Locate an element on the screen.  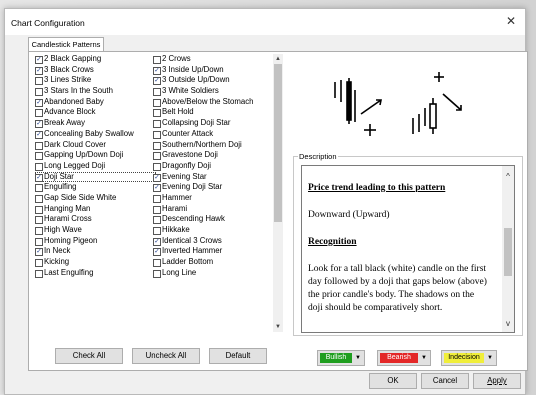
pattern-item: 3 Lines Strike is located at coordinates (93, 80).